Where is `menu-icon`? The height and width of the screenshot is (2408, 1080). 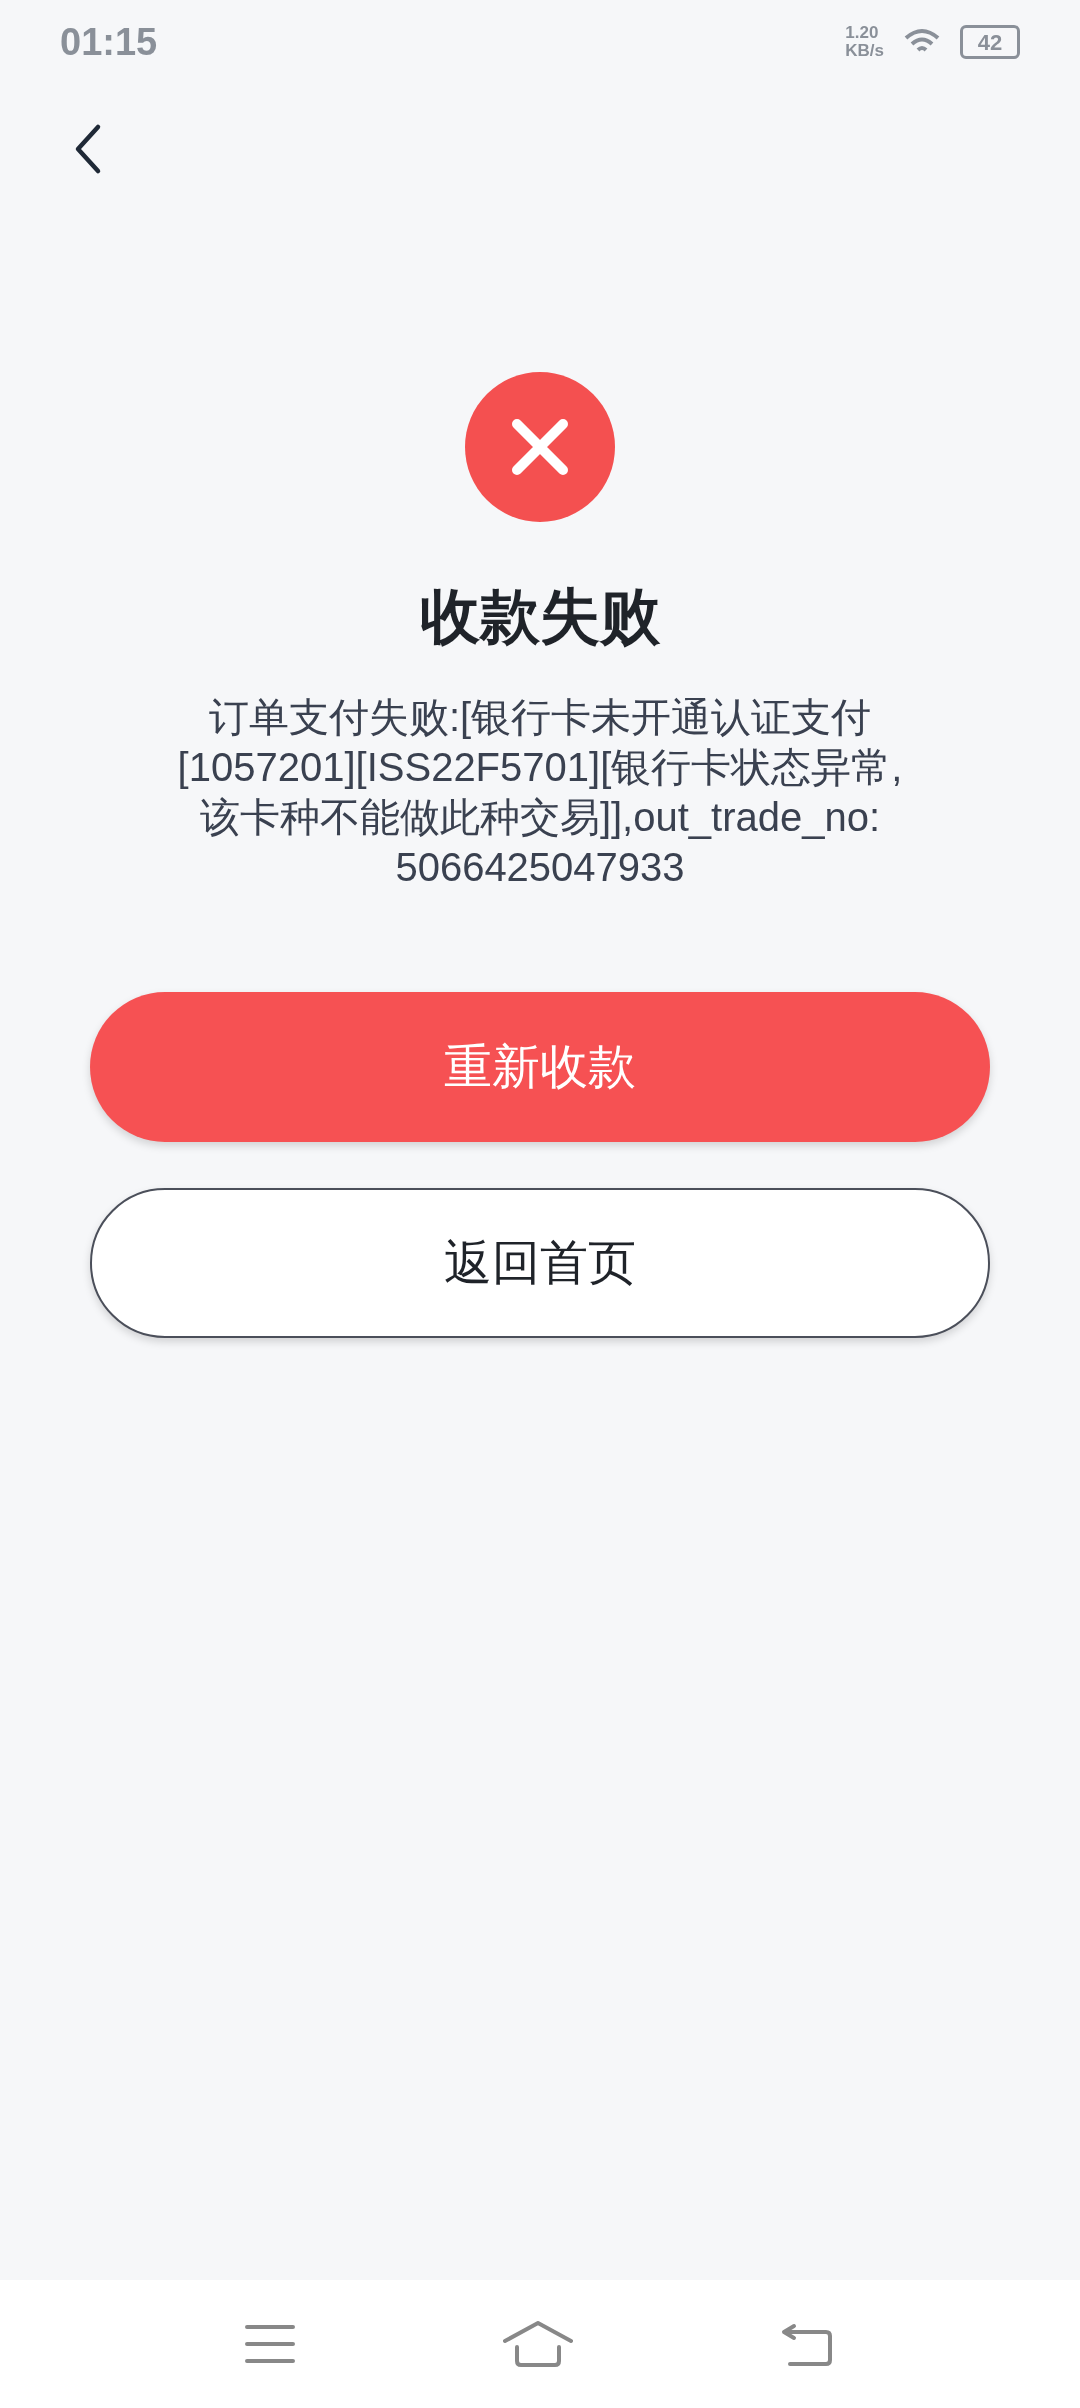
menu-icon is located at coordinates (270, 2344).